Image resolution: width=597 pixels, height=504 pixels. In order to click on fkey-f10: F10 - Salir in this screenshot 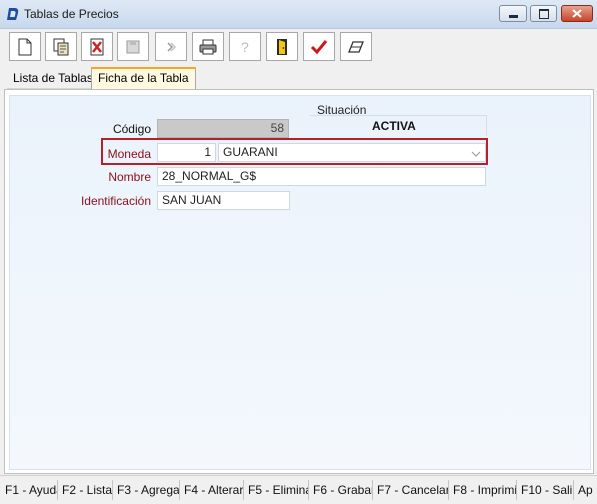, I will do `click(546, 490)`.